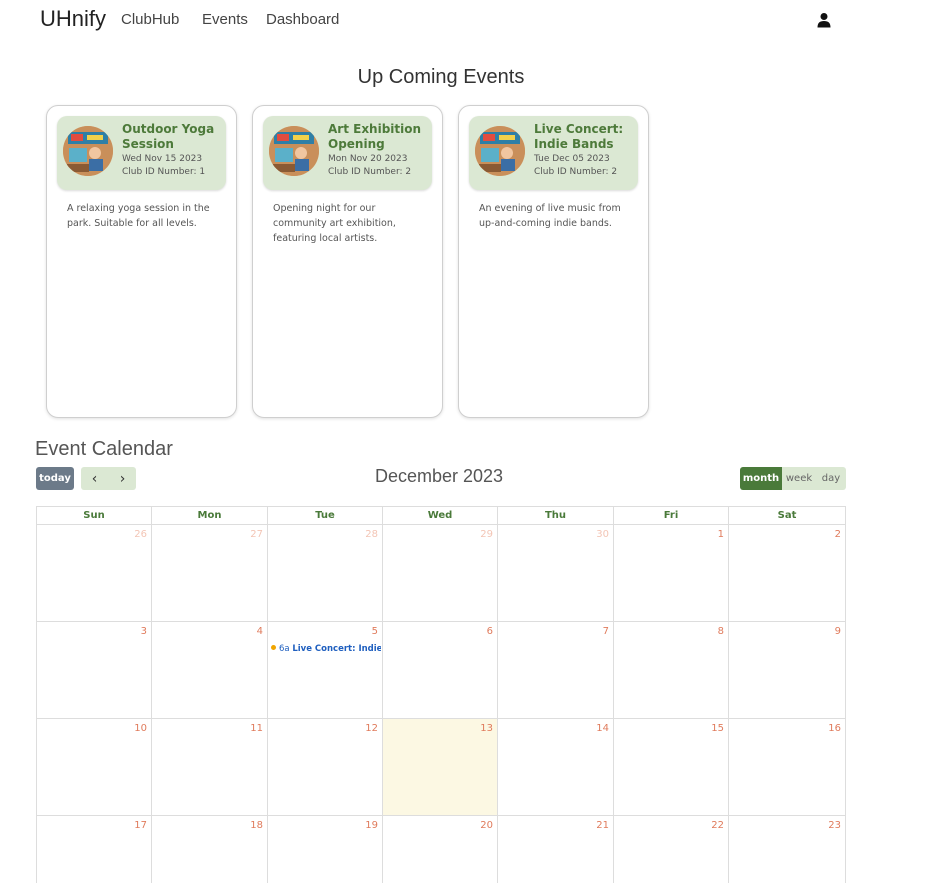  What do you see at coordinates (720, 631) in the screenshot?
I see `day-number: 8` at bounding box center [720, 631].